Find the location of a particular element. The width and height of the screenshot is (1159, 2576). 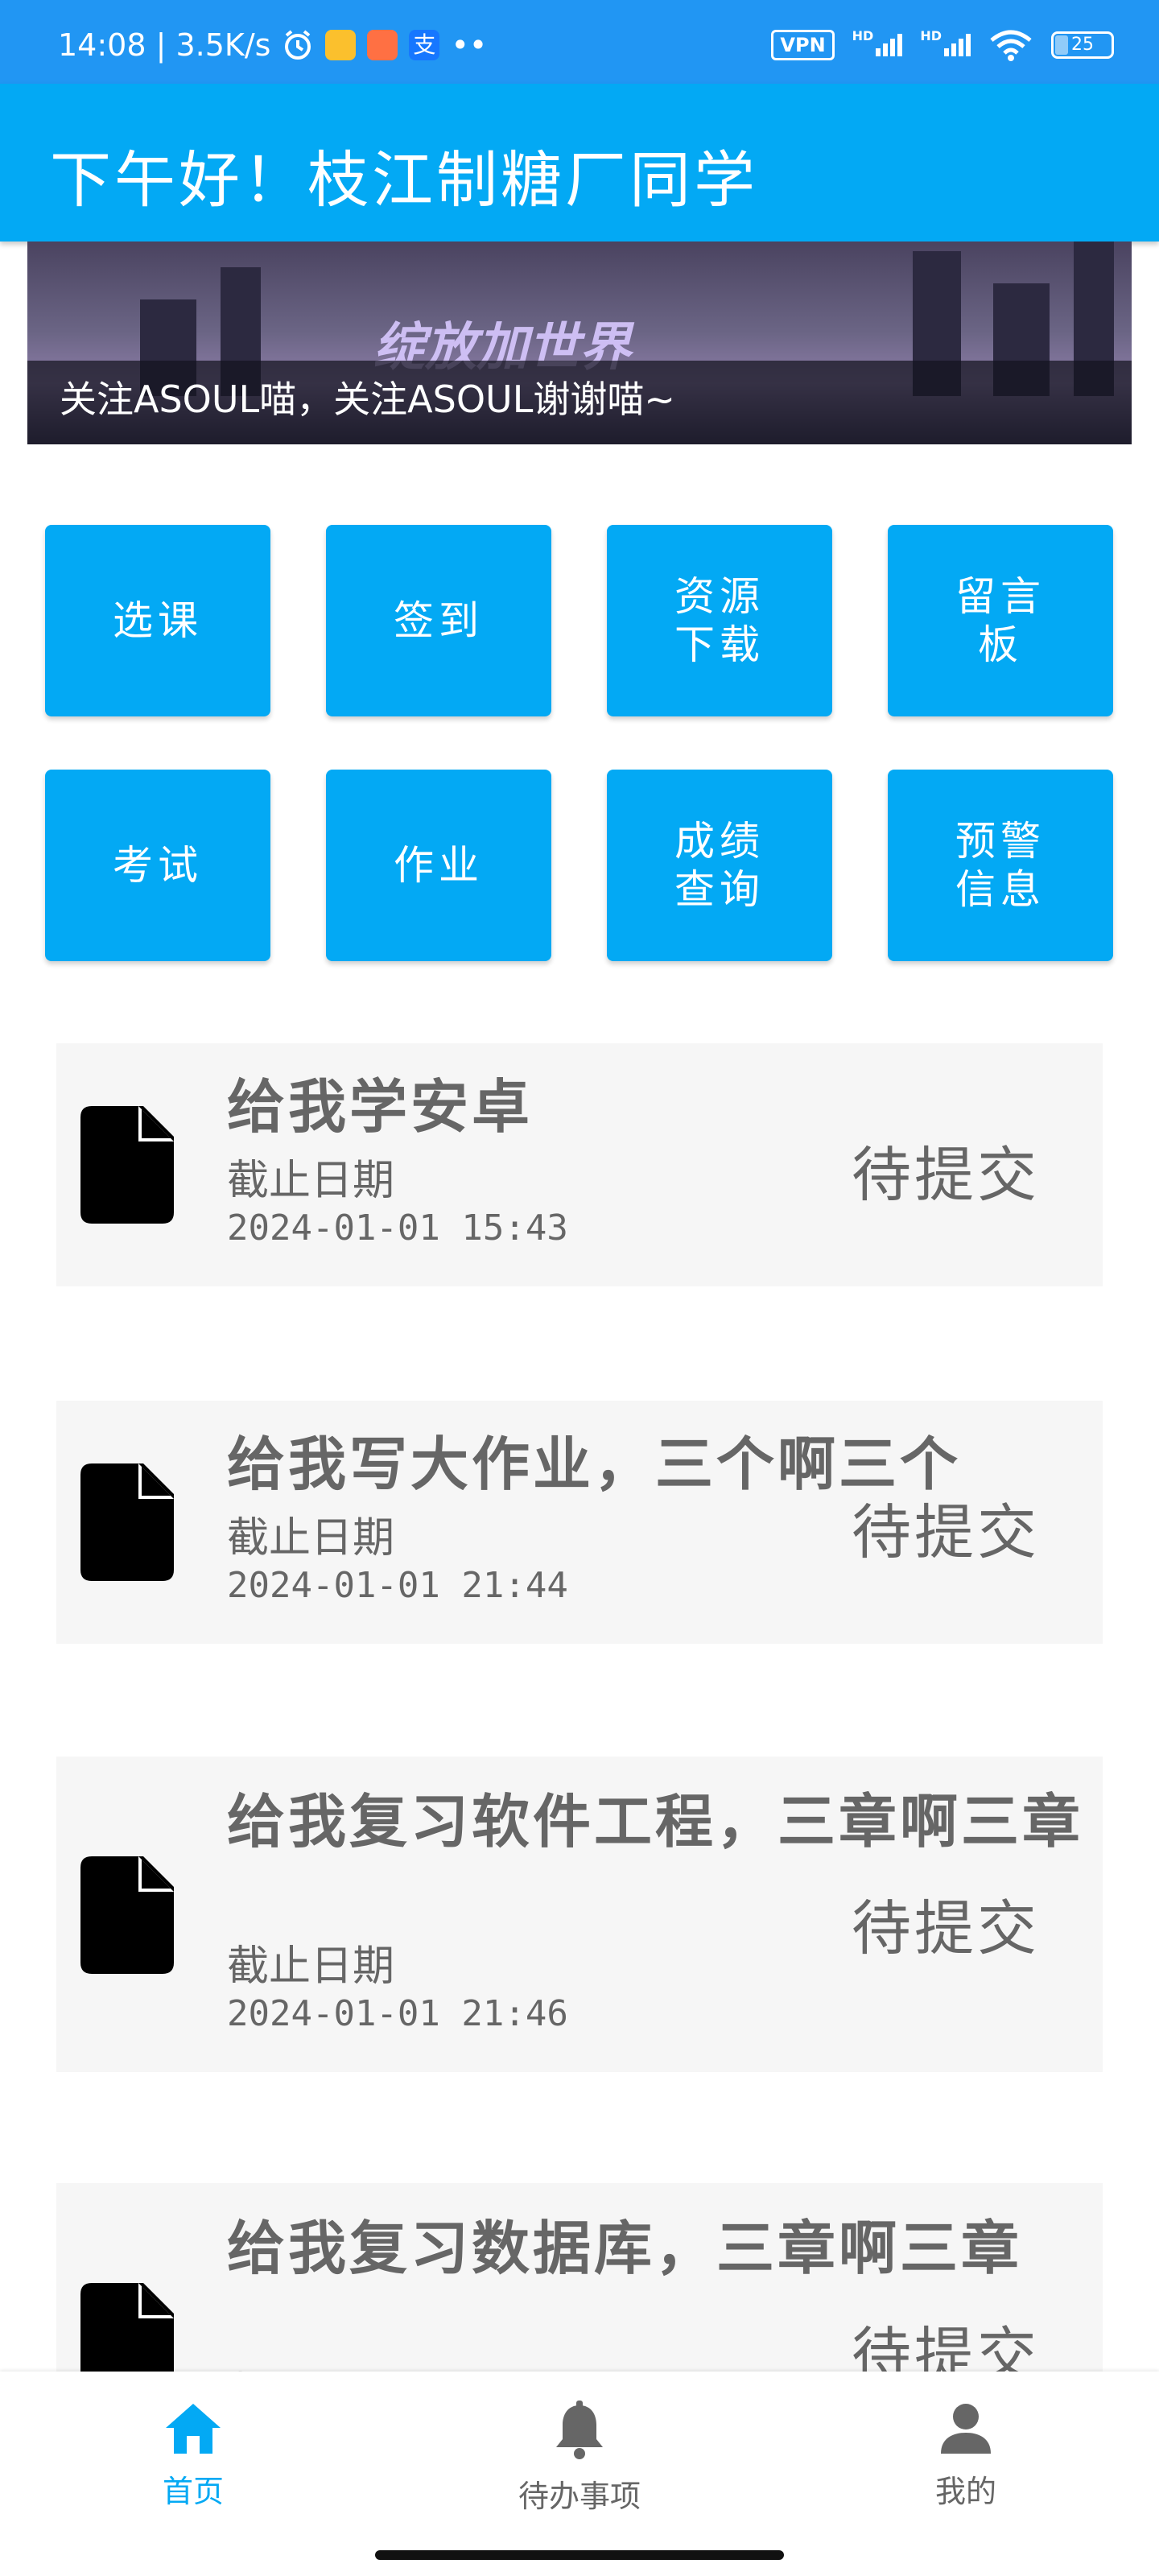

mi-store-icon is located at coordinates (382, 45).